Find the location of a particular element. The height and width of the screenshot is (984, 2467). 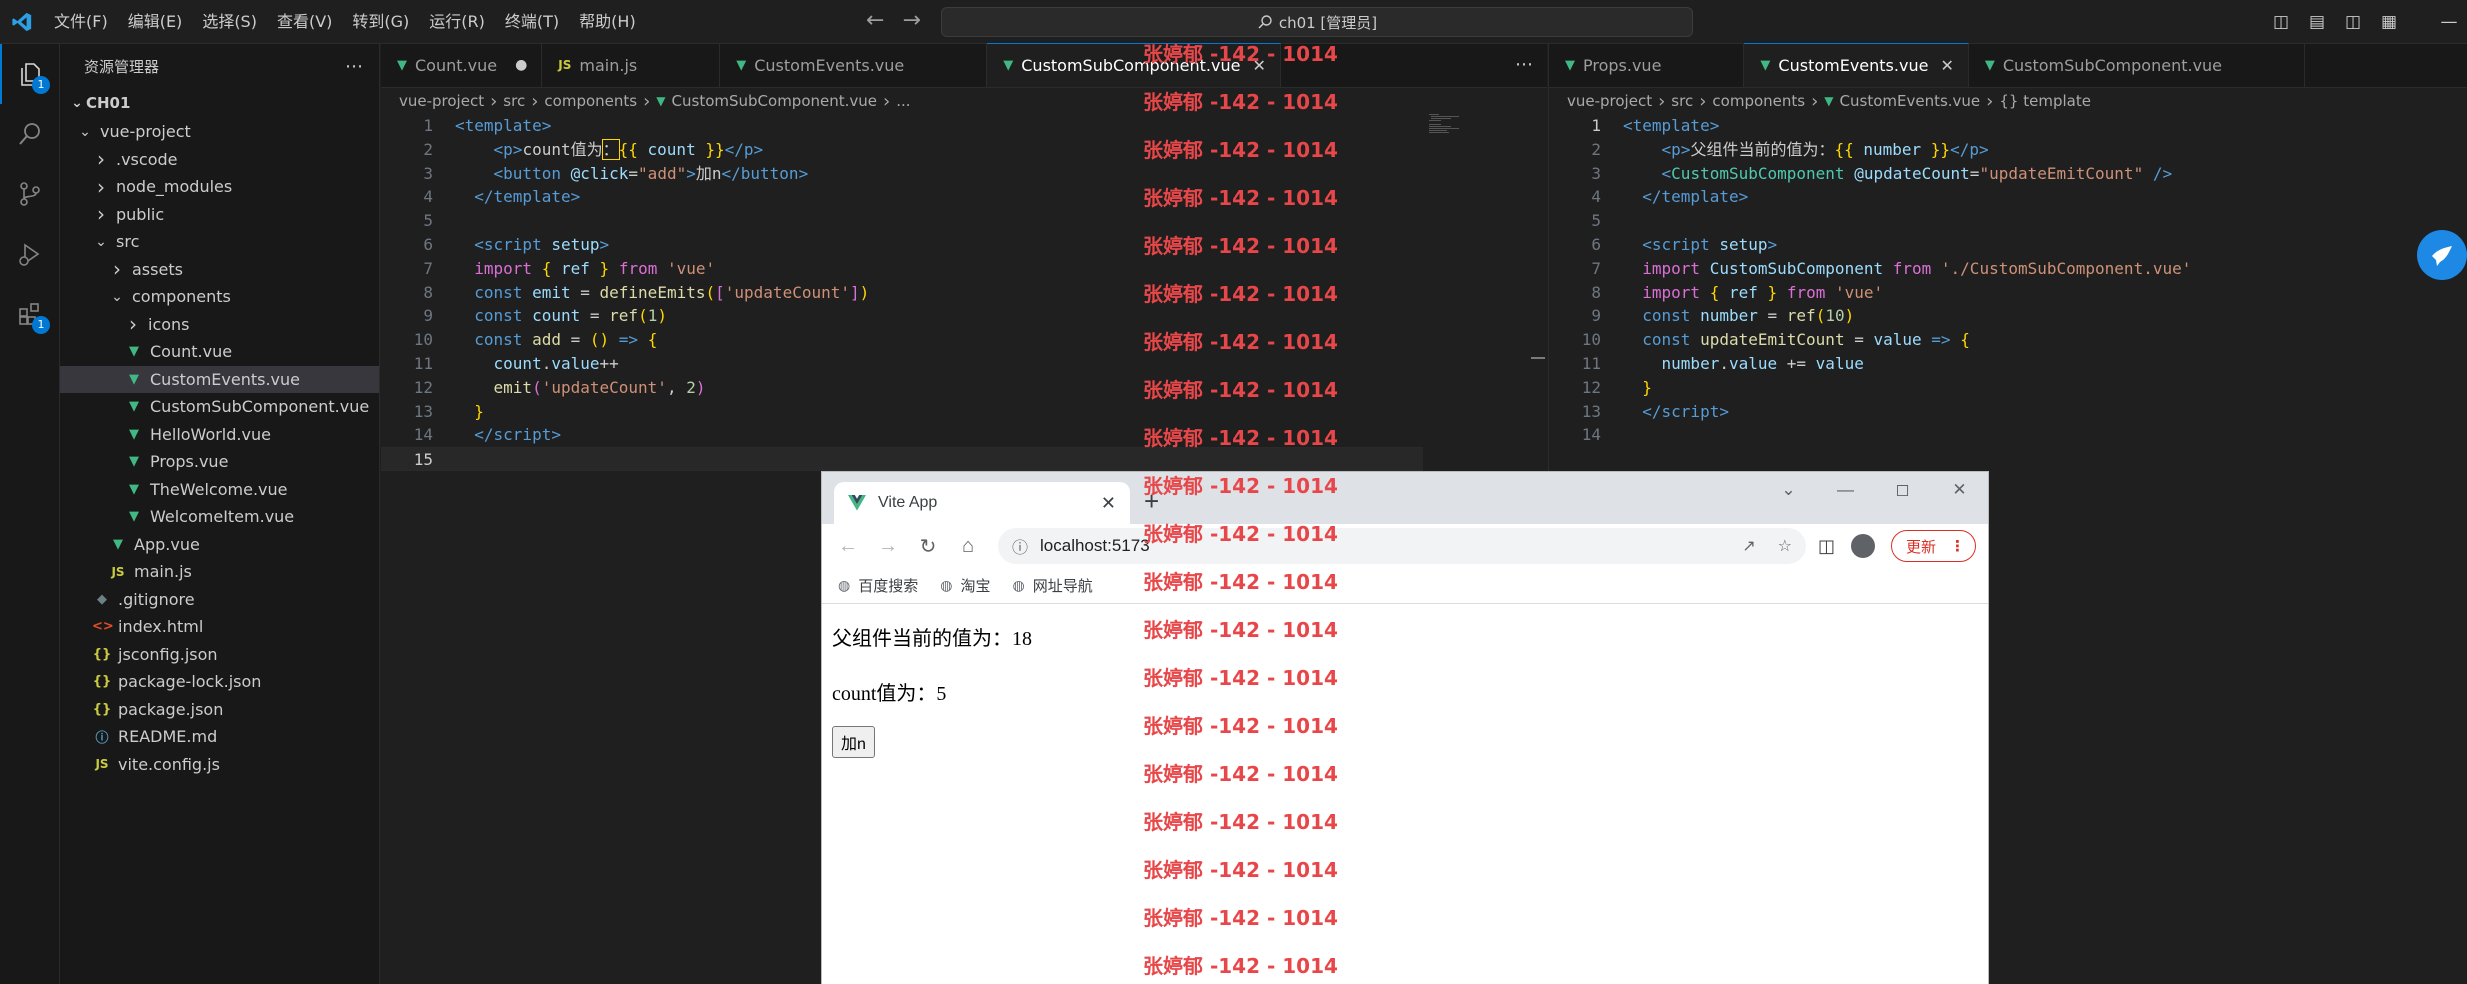

tree-item: ▼ TheWelcome.vue is located at coordinates (219, 490).